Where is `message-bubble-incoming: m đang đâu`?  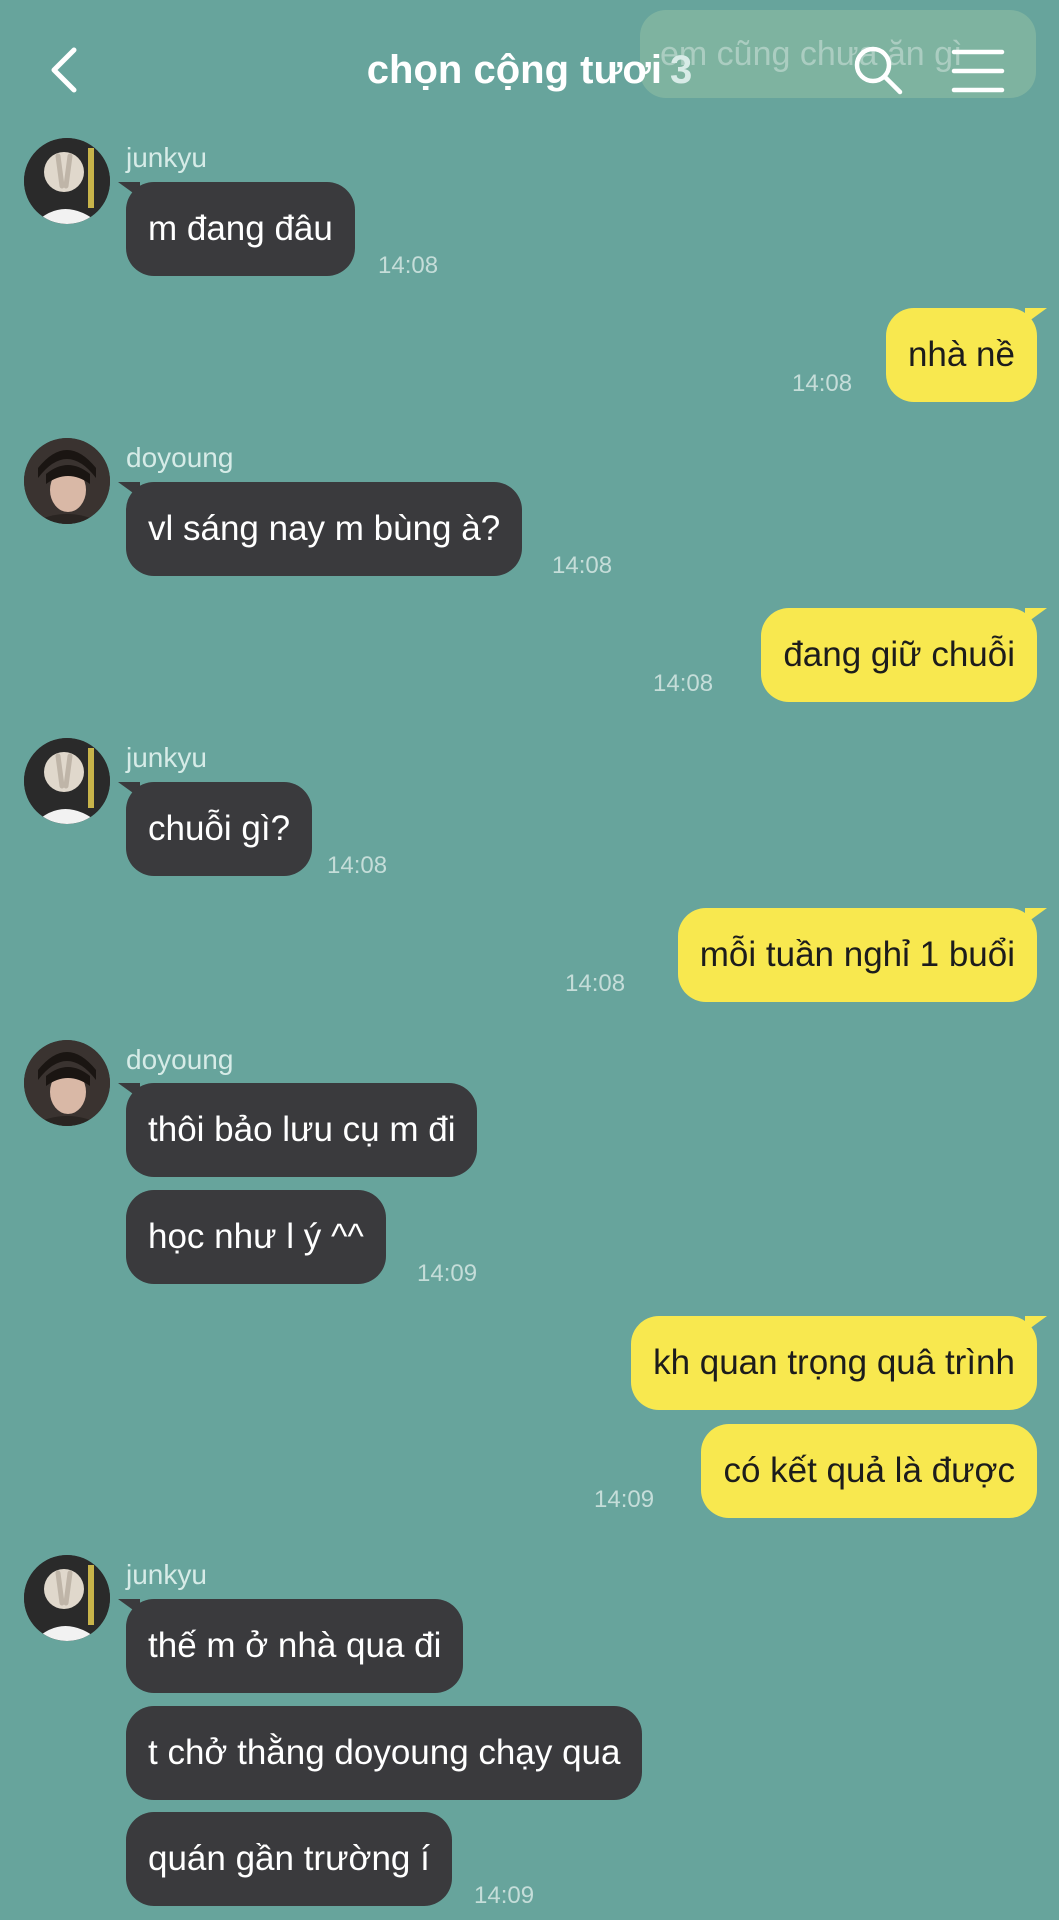 message-bubble-incoming: m đang đâu is located at coordinates (240, 229).